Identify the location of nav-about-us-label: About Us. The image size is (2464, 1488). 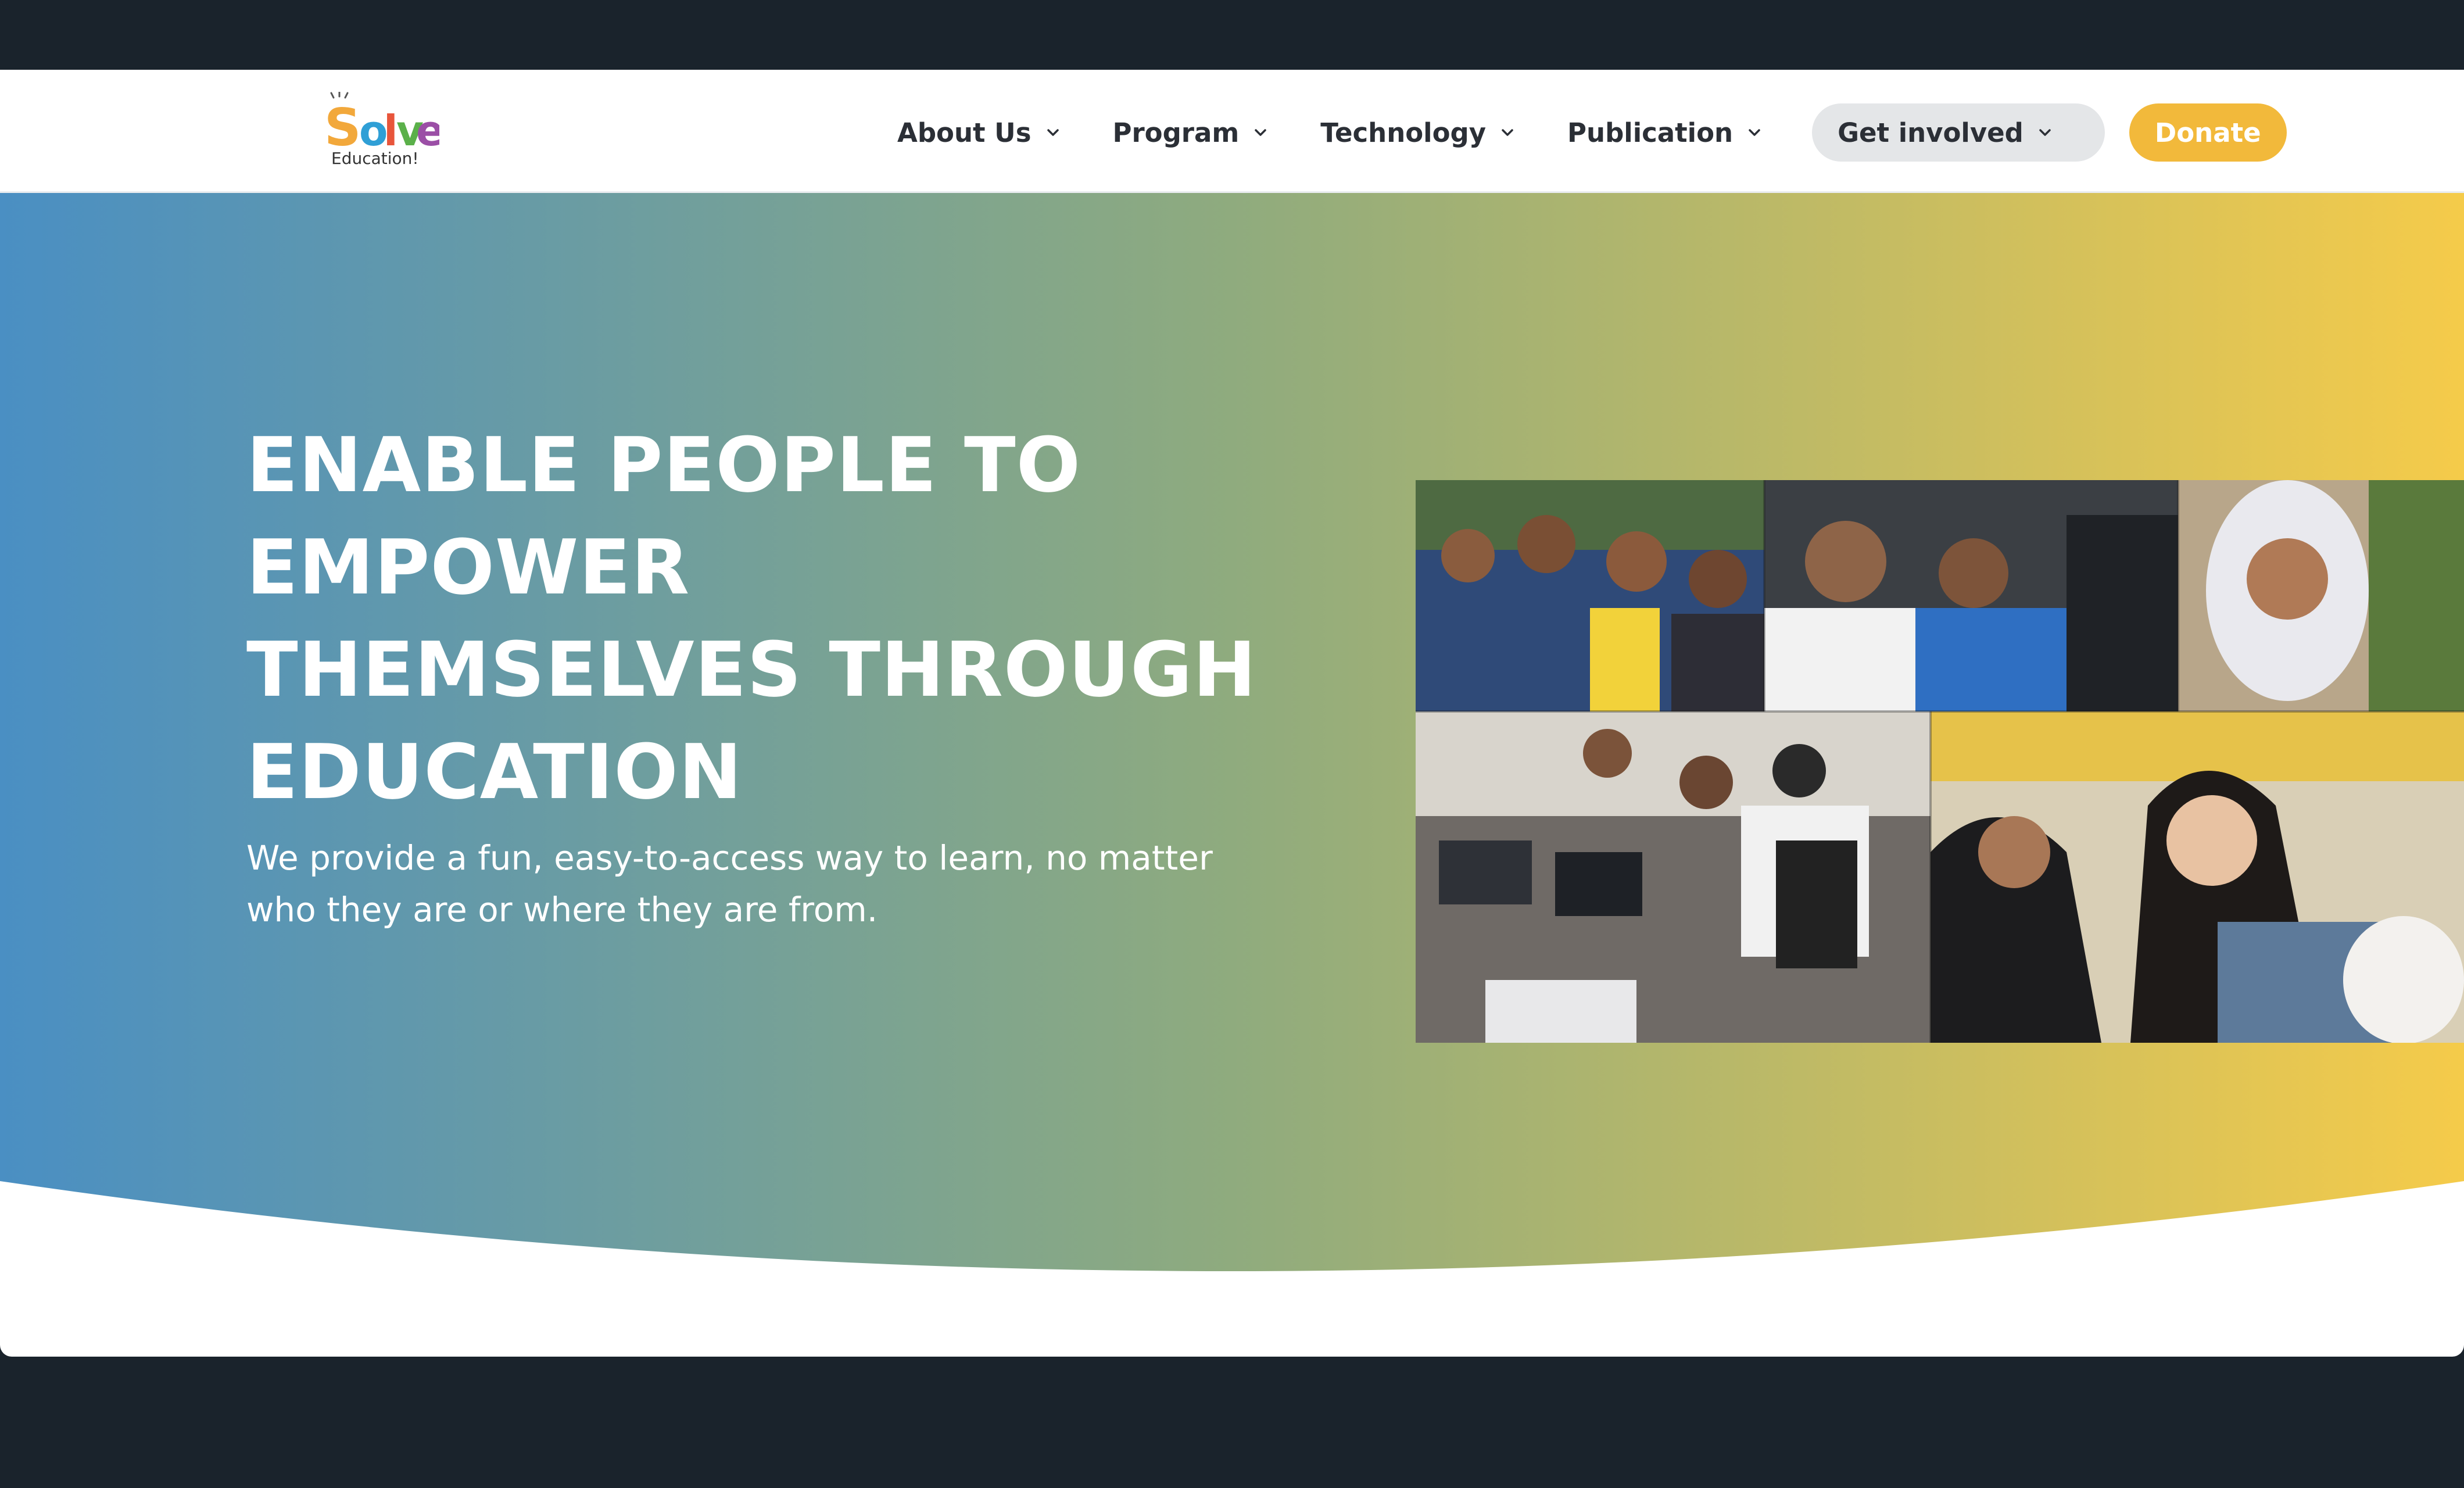
(964, 133).